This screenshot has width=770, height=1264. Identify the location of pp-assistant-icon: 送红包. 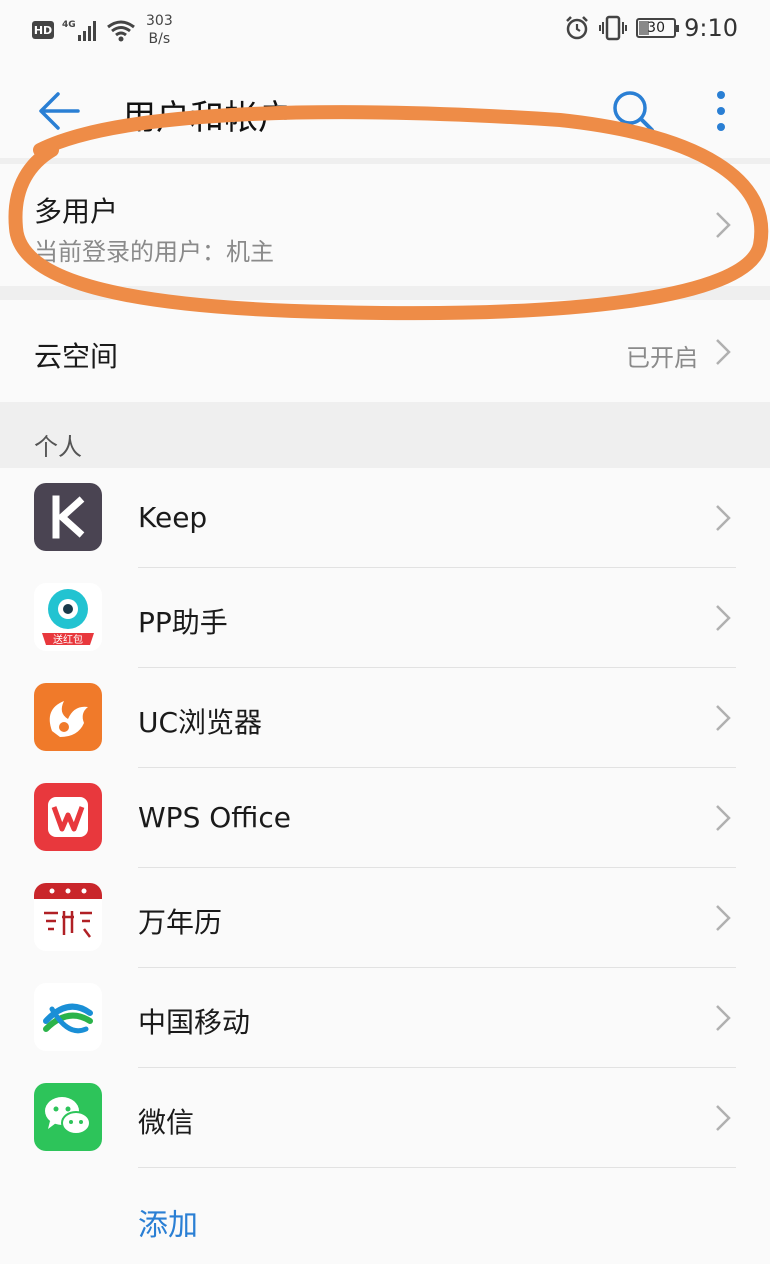
(68, 617).